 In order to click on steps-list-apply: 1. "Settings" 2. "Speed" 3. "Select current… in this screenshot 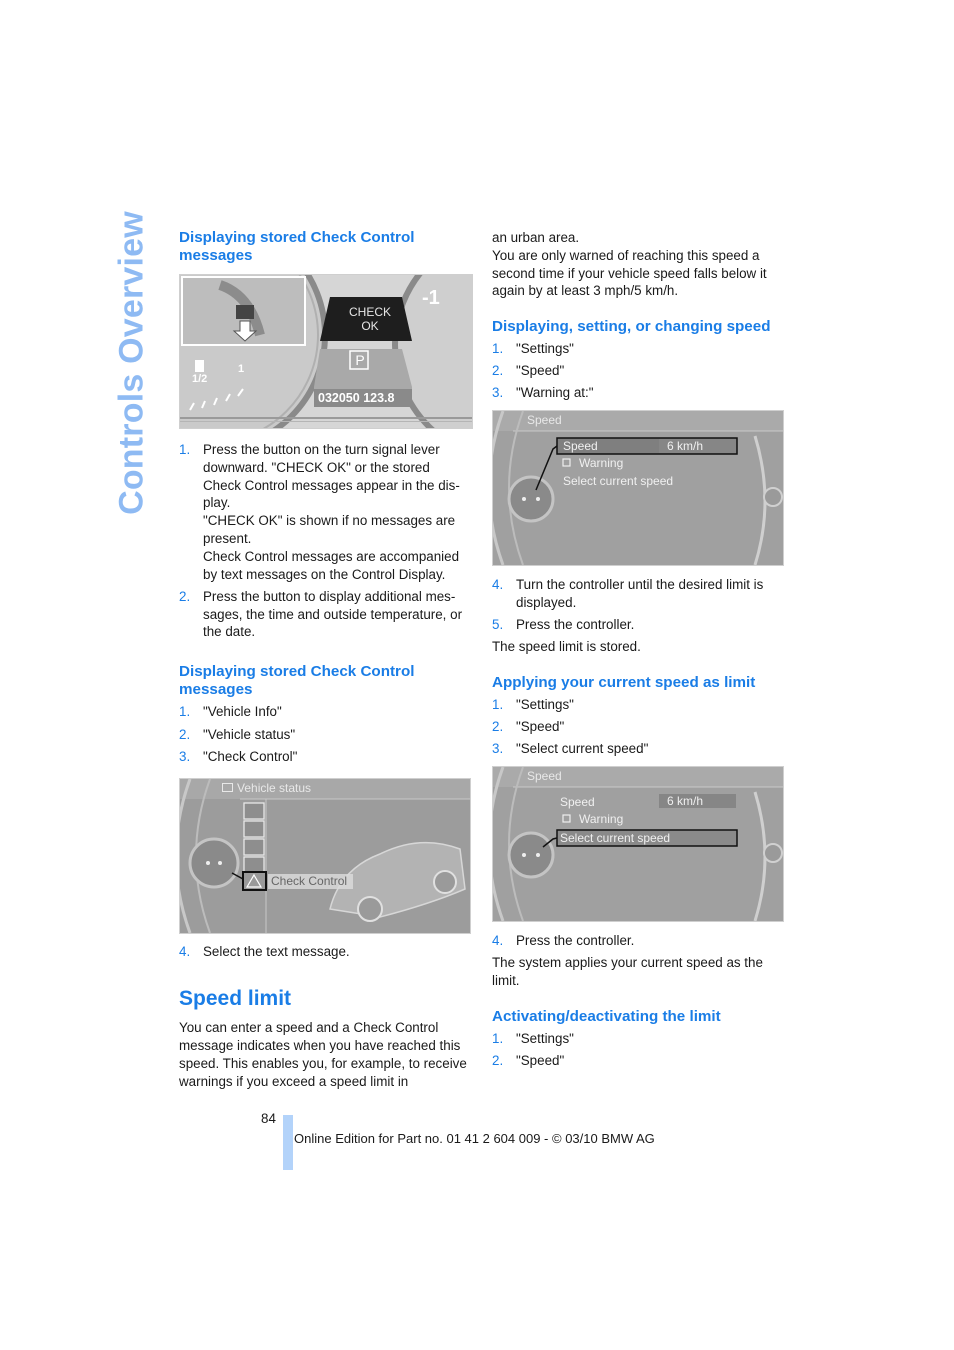, I will do `click(638, 727)`.